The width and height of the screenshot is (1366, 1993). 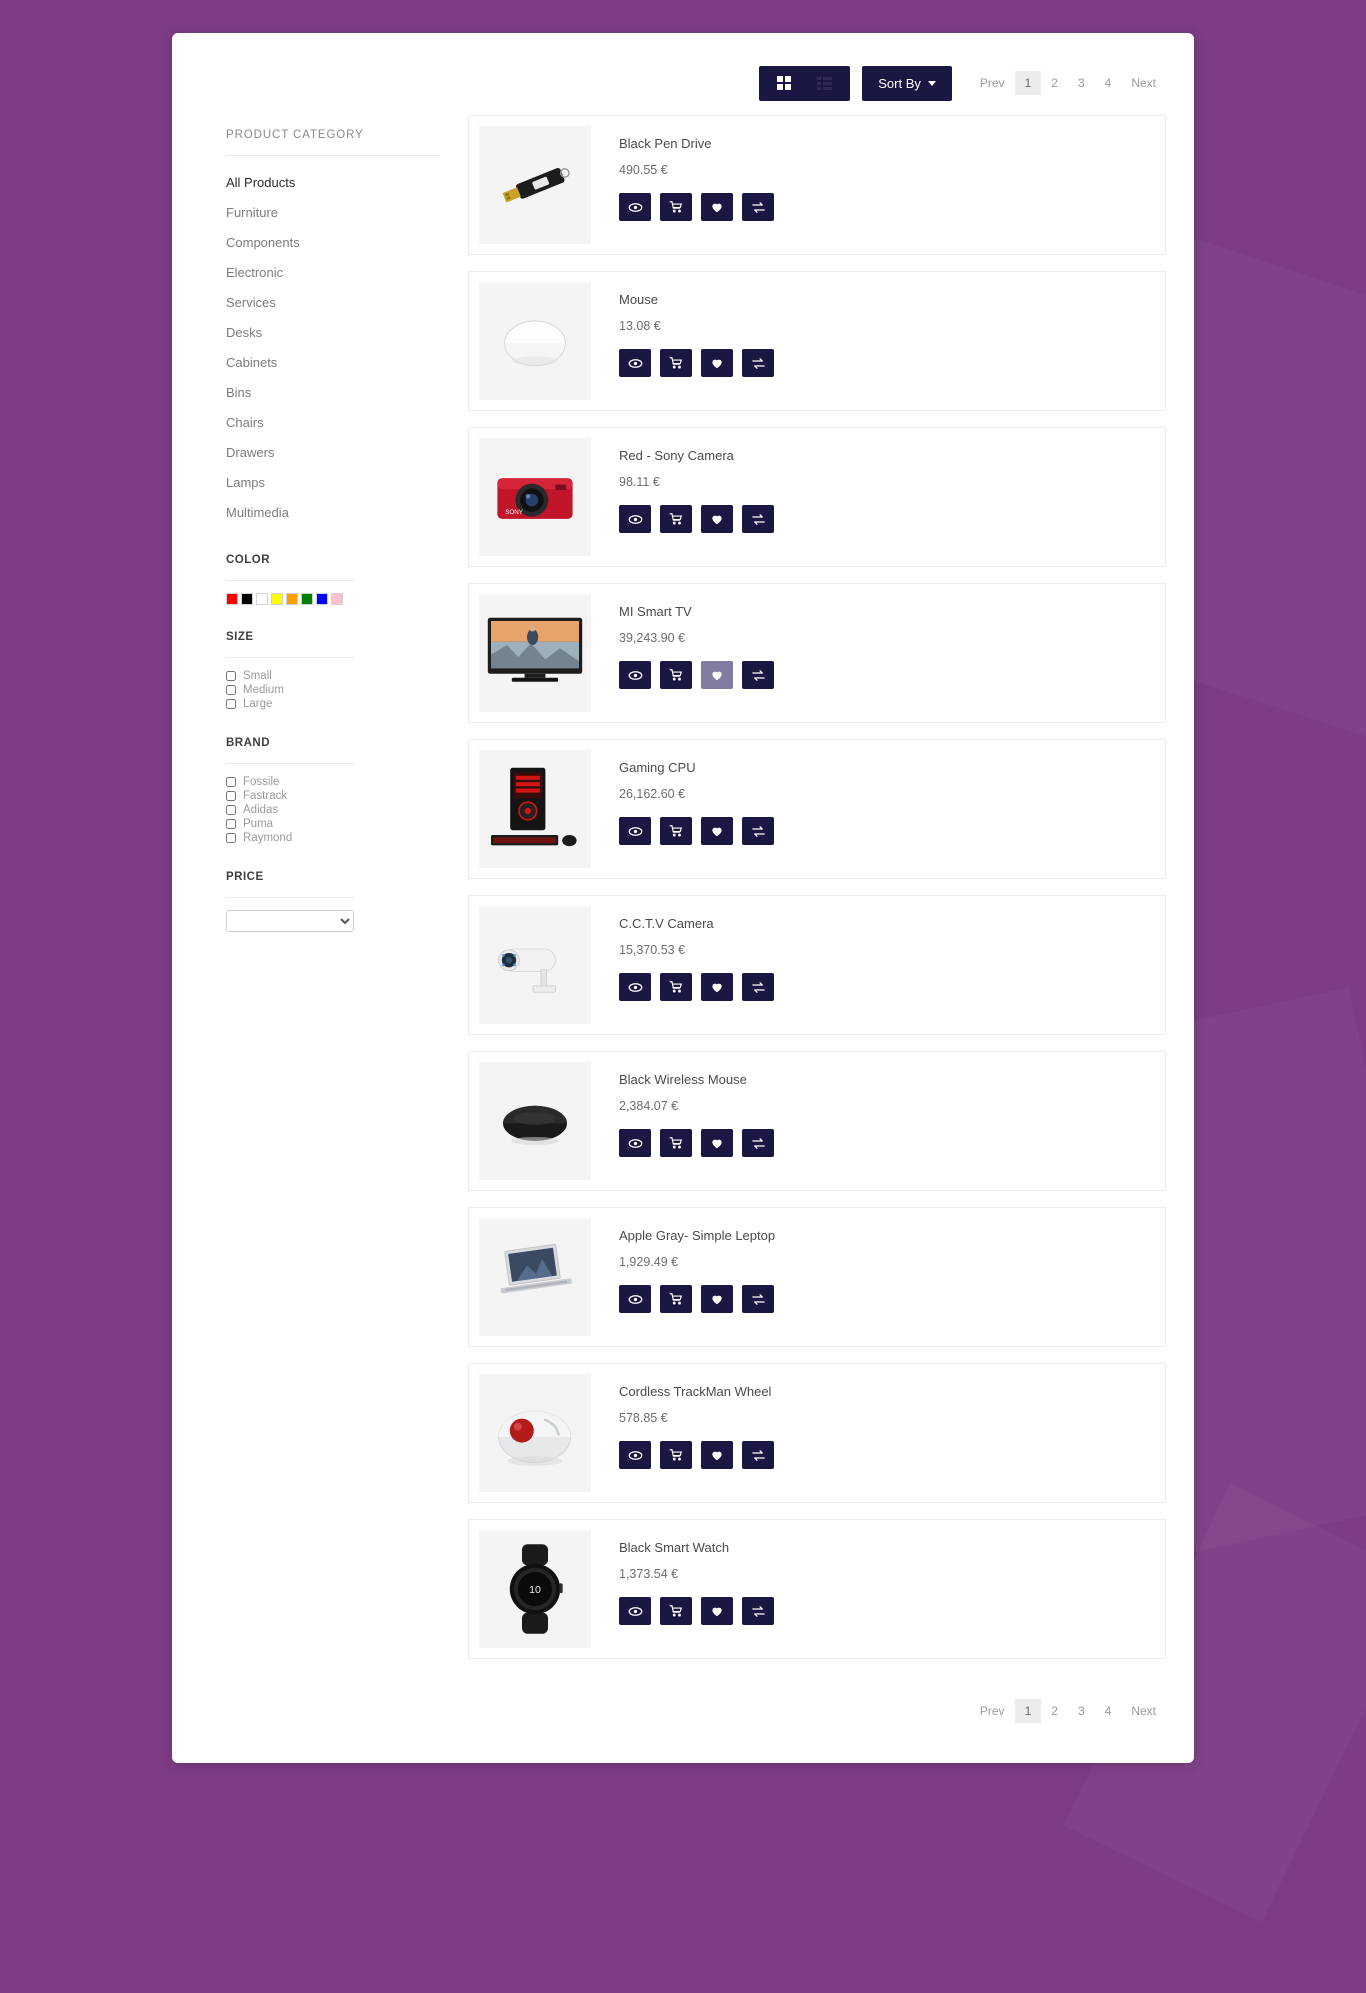 What do you see at coordinates (535, 1589) in the screenshot?
I see `product-thumbnail: 10` at bounding box center [535, 1589].